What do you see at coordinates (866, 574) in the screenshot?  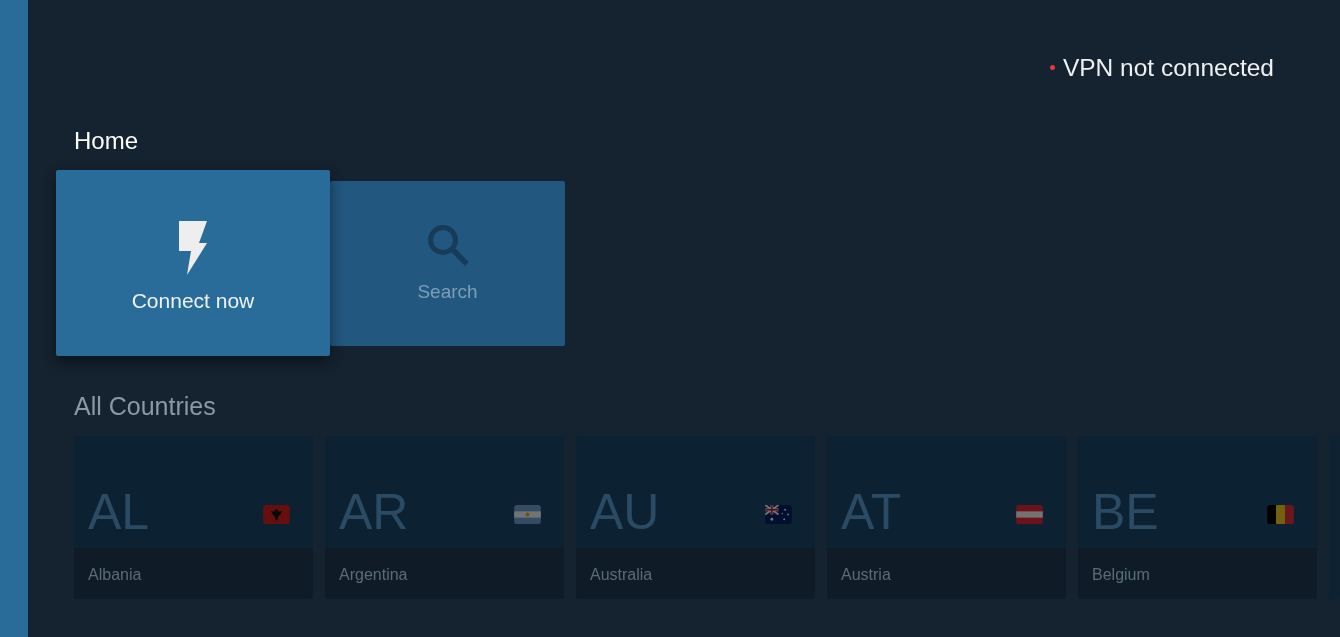 I see `country-name: Austria` at bounding box center [866, 574].